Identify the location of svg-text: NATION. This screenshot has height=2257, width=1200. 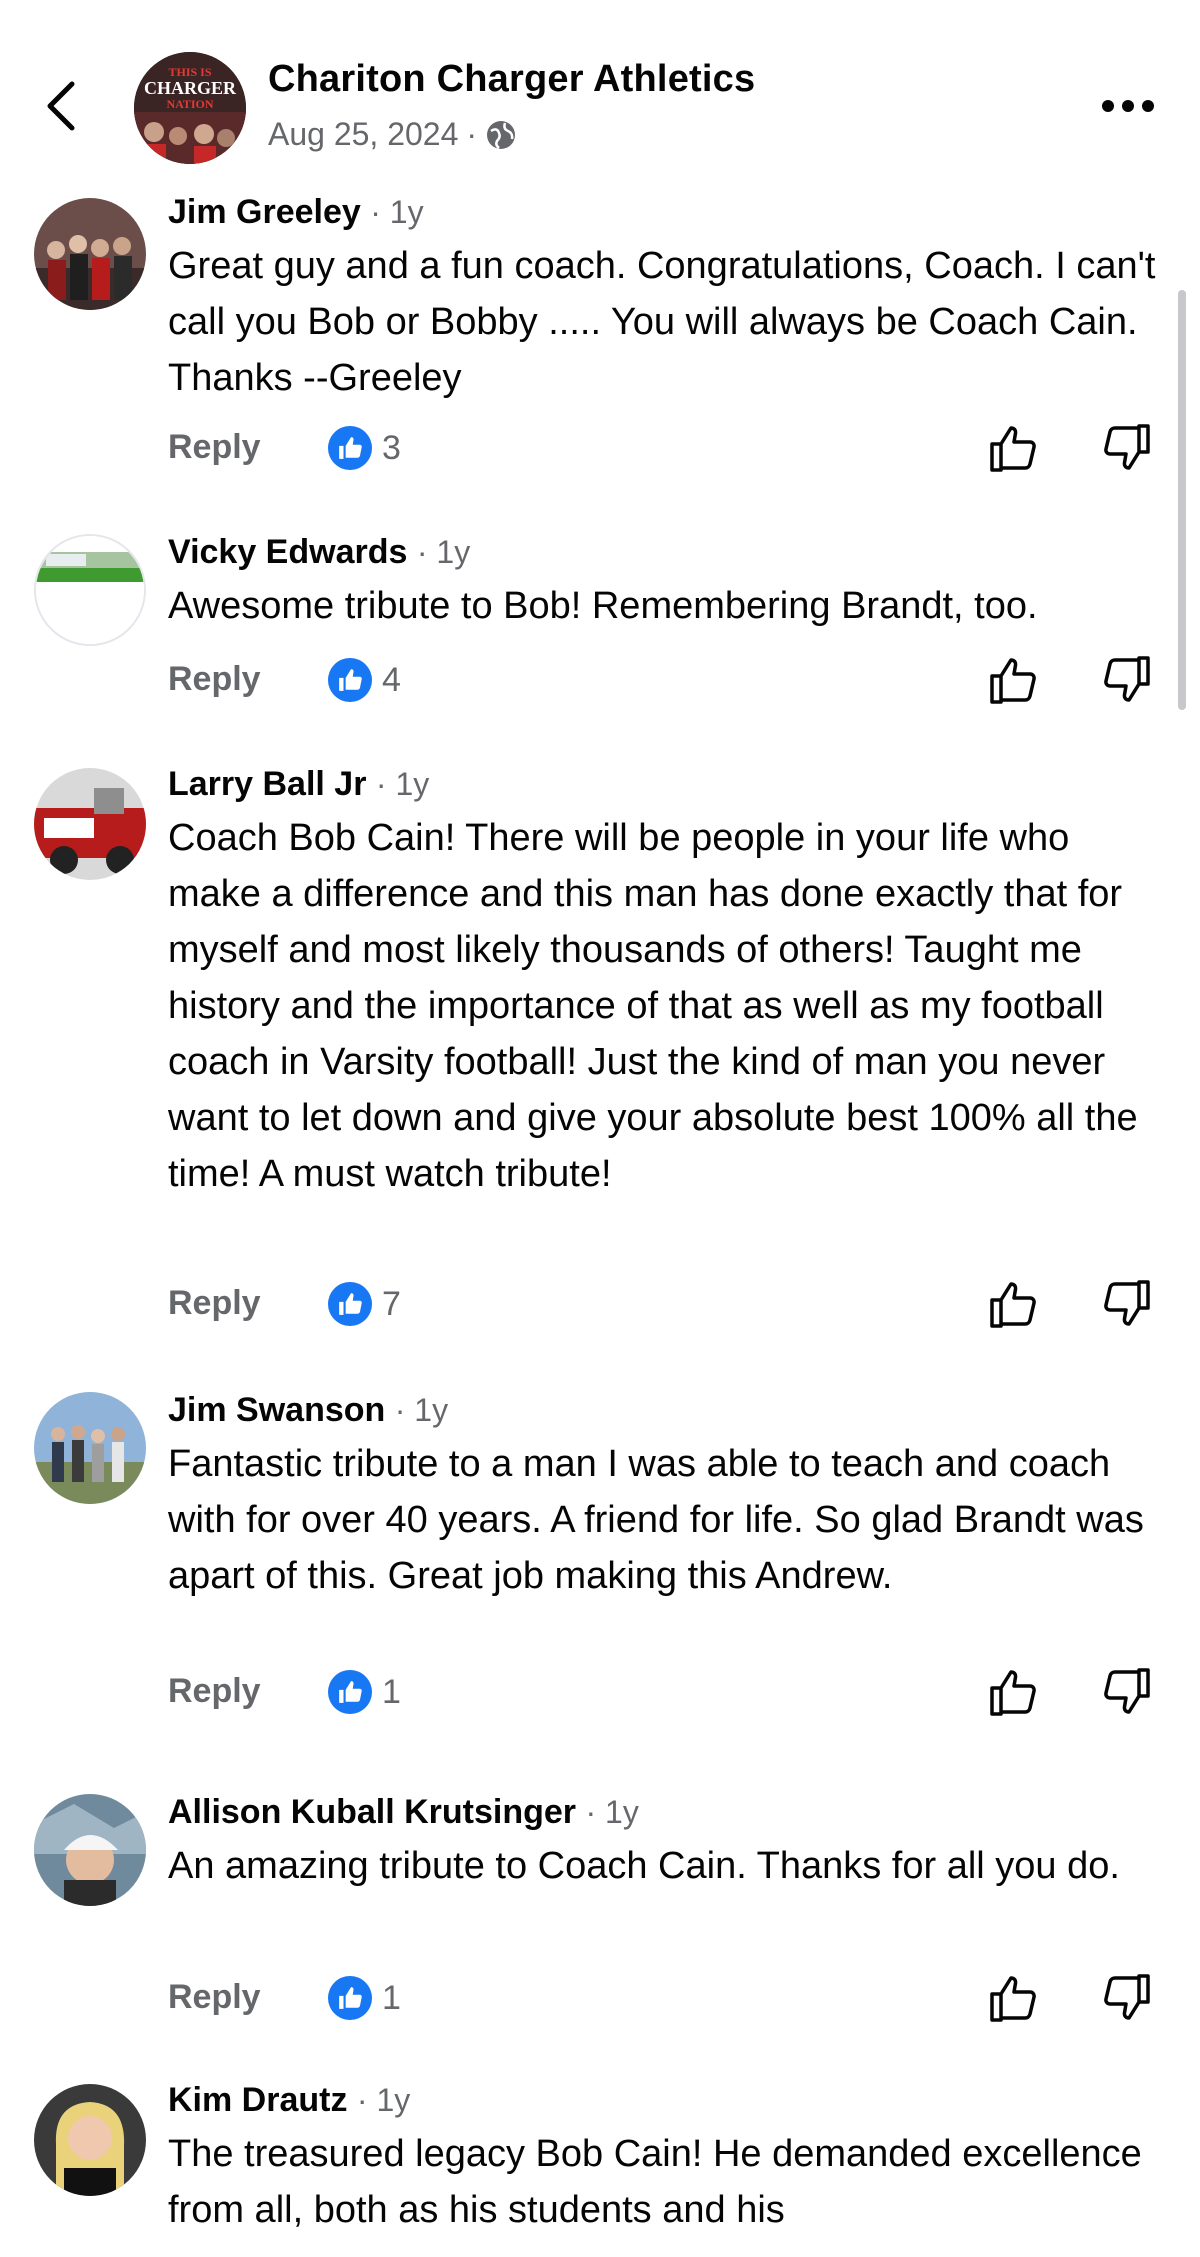
(189, 104).